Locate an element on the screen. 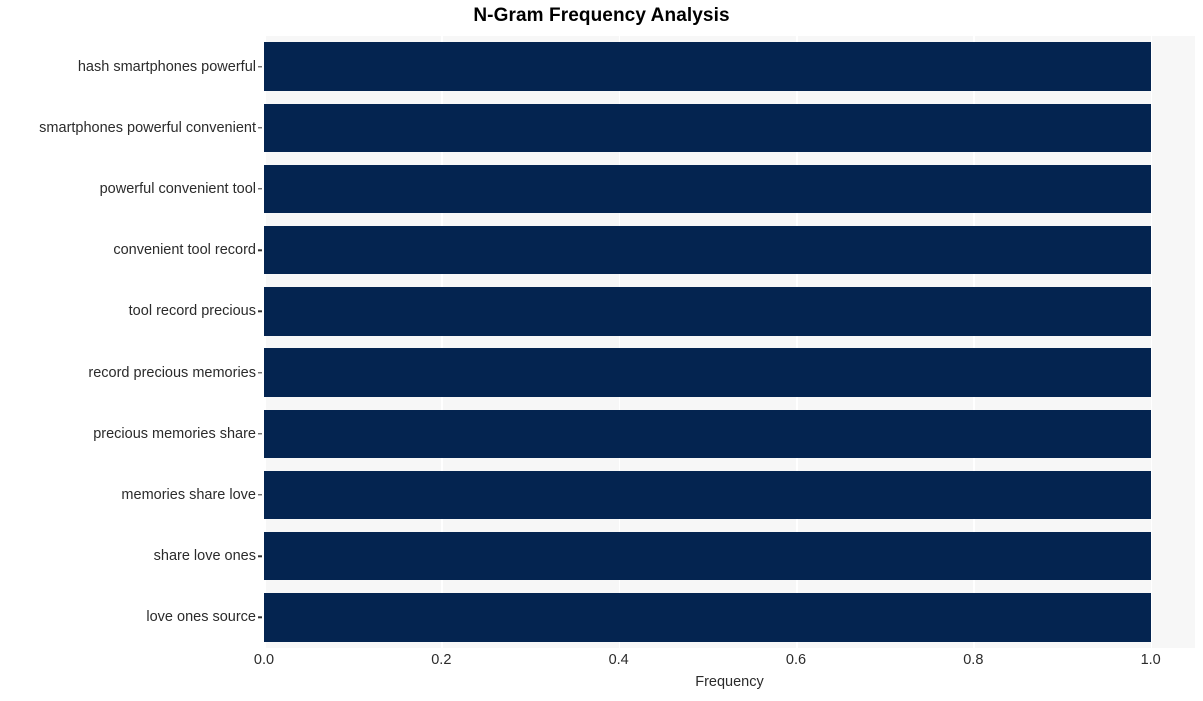 The image size is (1203, 701). y-tick-label: precious memories share is located at coordinates (174, 433).